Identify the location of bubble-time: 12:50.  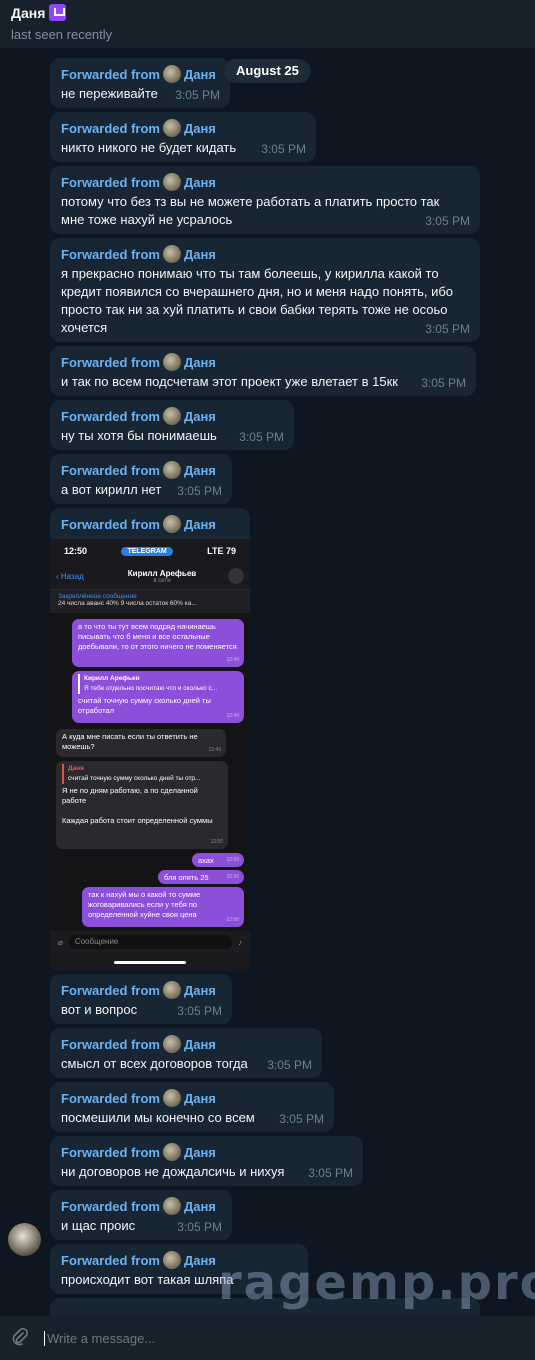
(232, 860).